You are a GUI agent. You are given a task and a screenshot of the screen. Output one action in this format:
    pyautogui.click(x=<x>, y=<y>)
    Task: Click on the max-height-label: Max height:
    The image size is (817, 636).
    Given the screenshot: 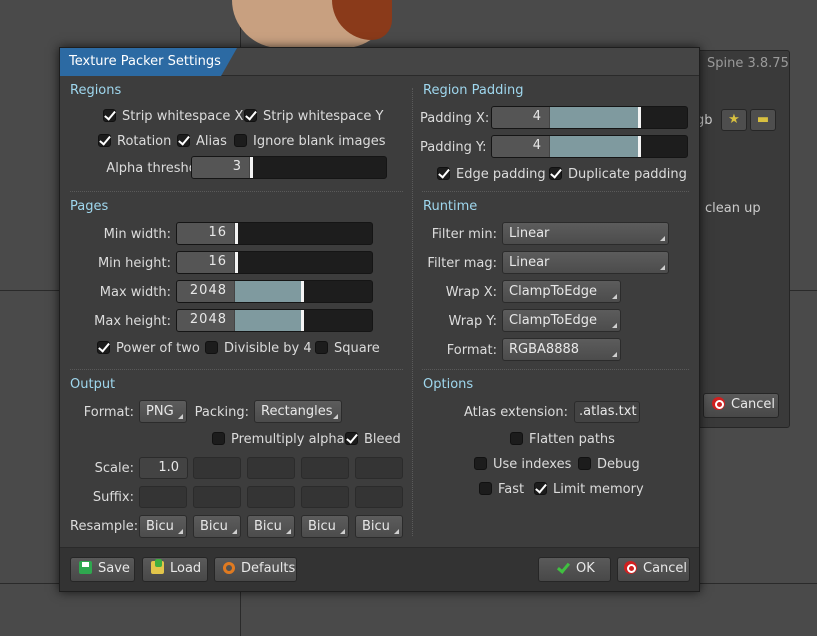 What is the action you would take?
    pyautogui.click(x=132, y=321)
    